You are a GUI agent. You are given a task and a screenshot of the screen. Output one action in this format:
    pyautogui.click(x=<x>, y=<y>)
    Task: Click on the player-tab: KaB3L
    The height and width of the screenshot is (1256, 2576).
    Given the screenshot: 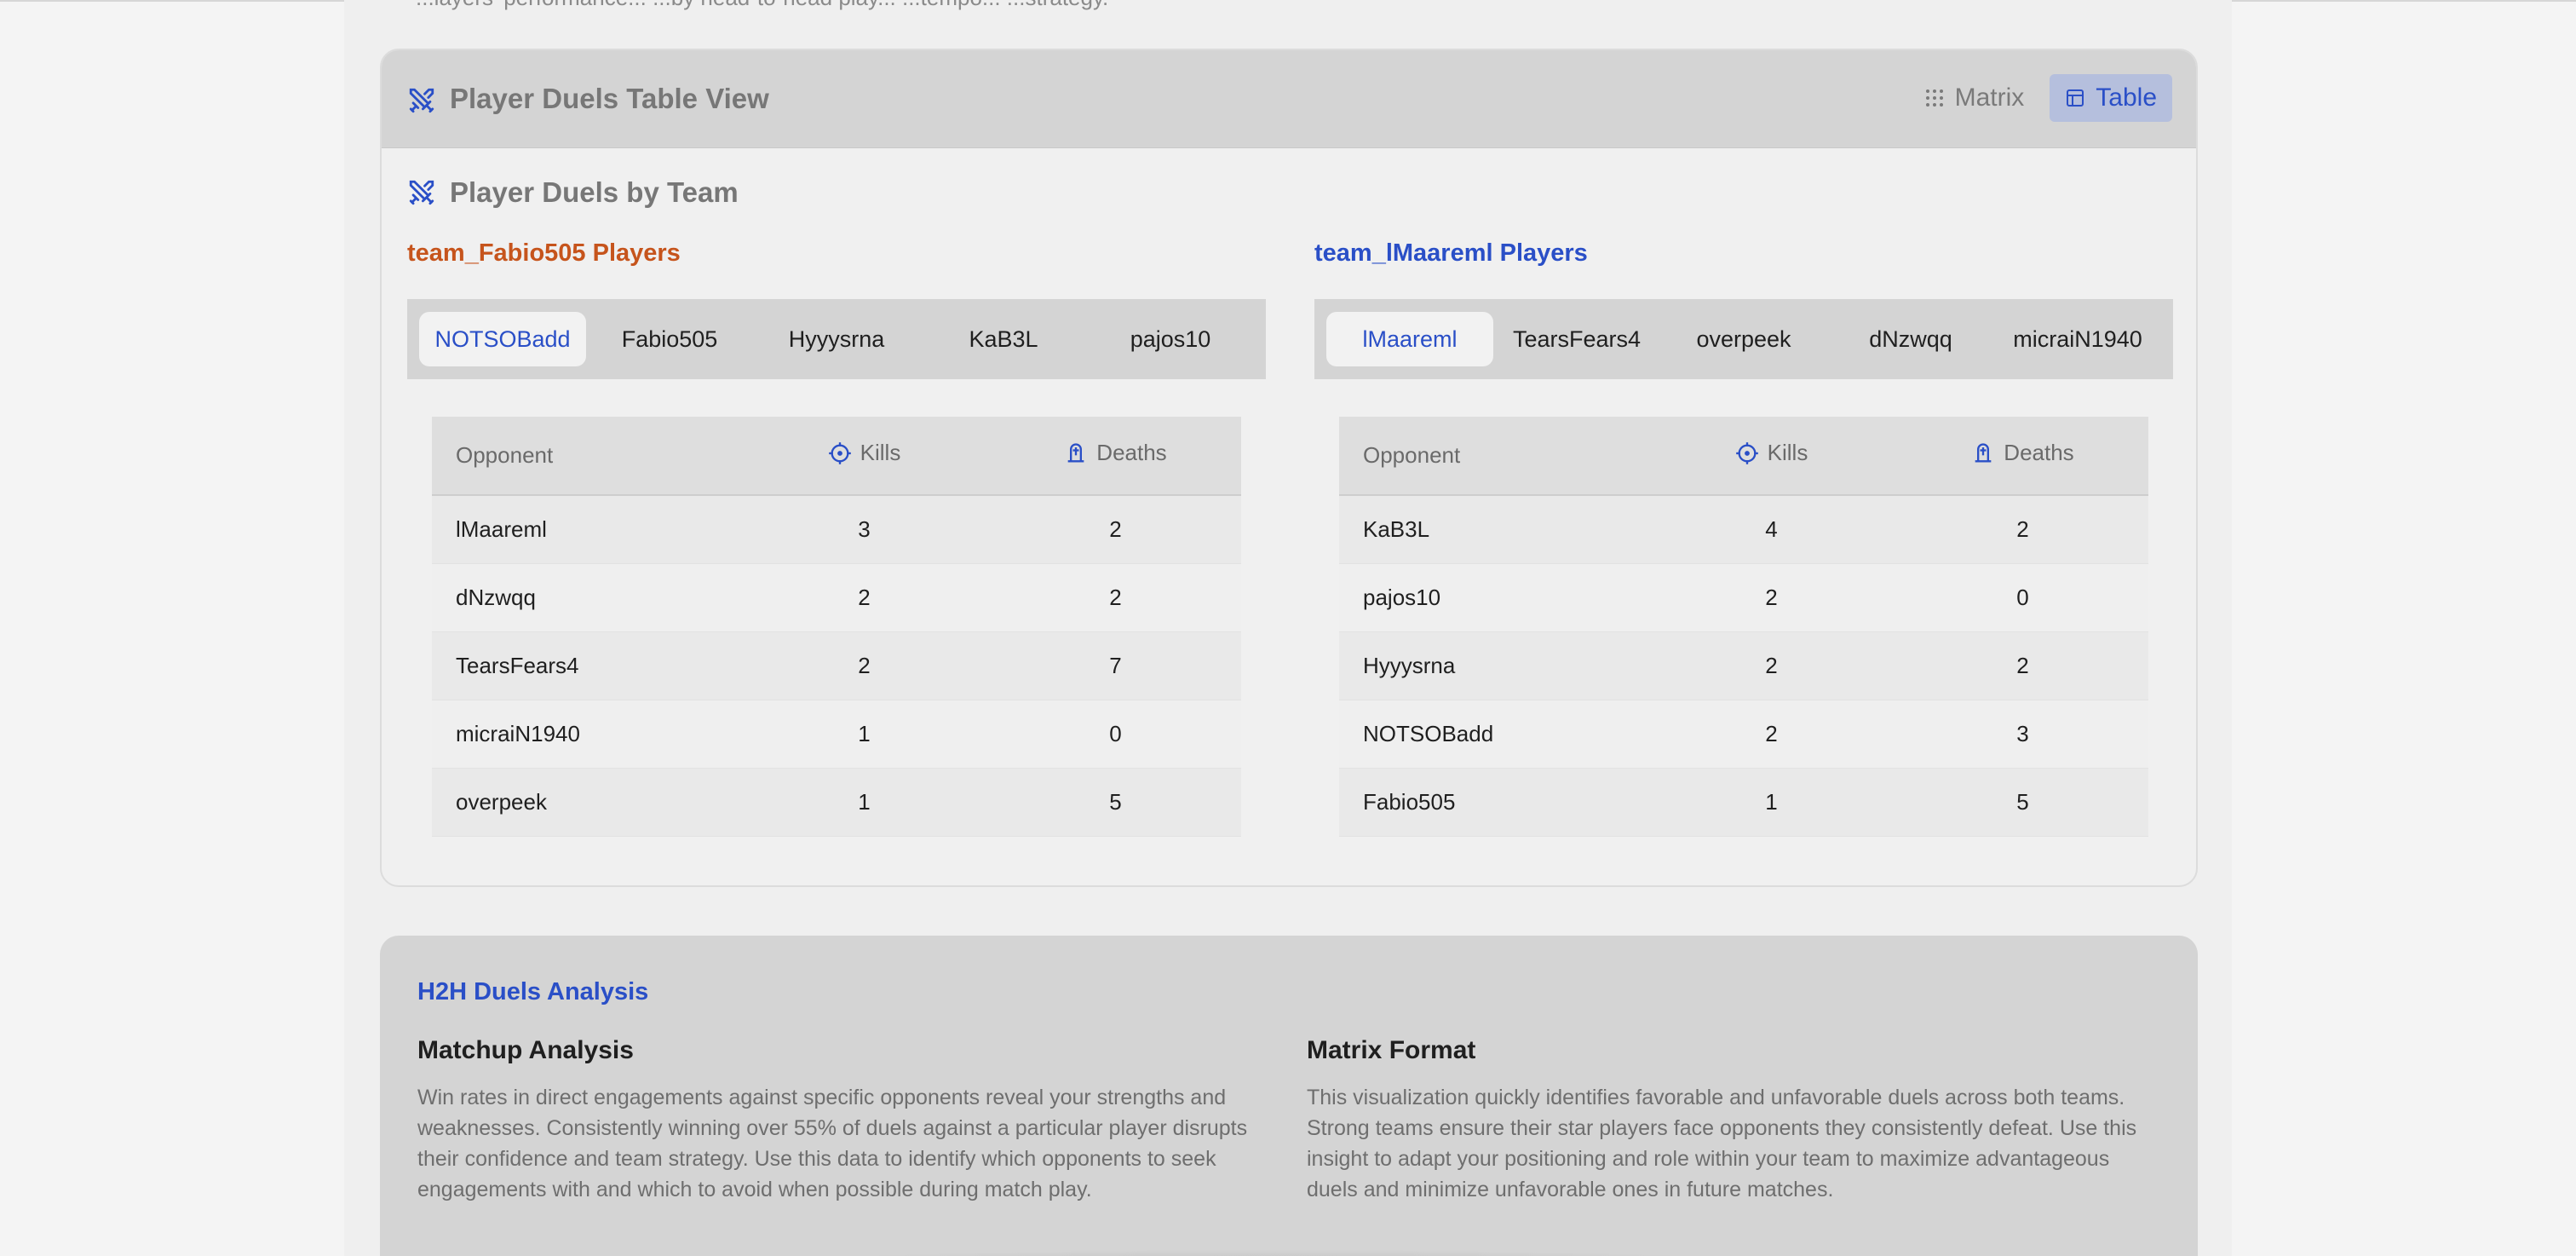 What is the action you would take?
    pyautogui.click(x=1004, y=339)
    